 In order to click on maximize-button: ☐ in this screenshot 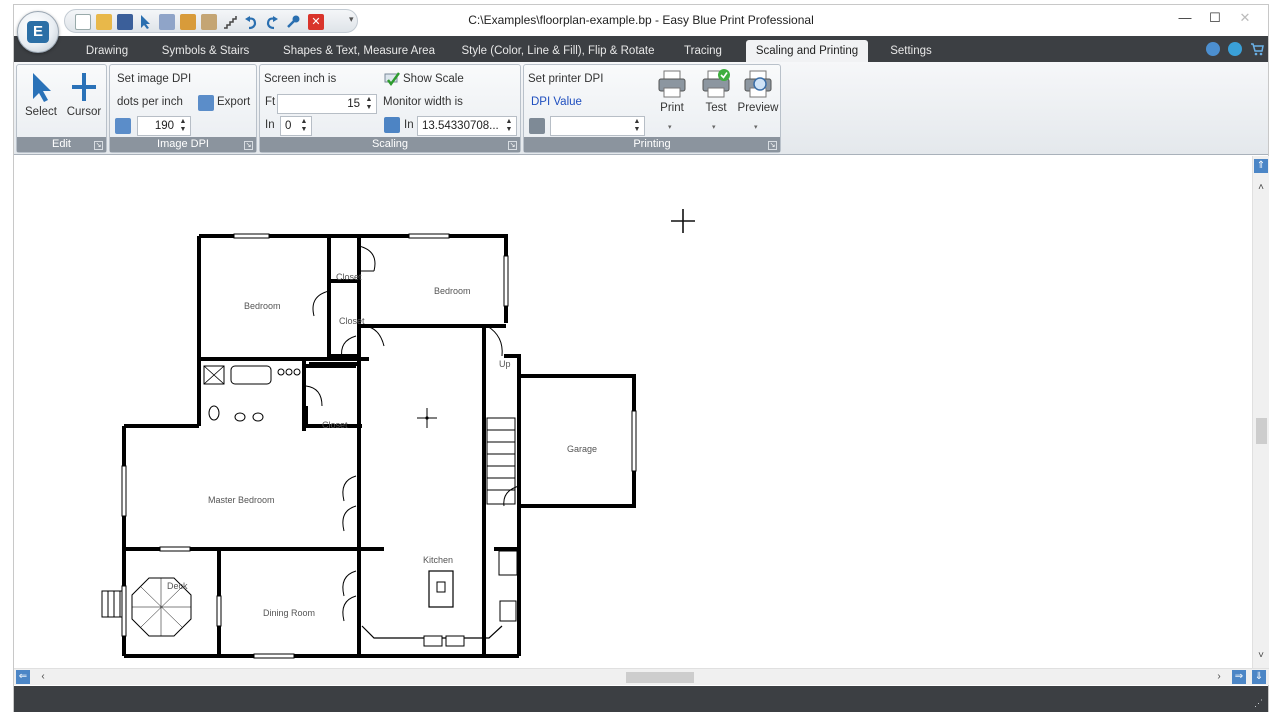, I will do `click(1215, 18)`.